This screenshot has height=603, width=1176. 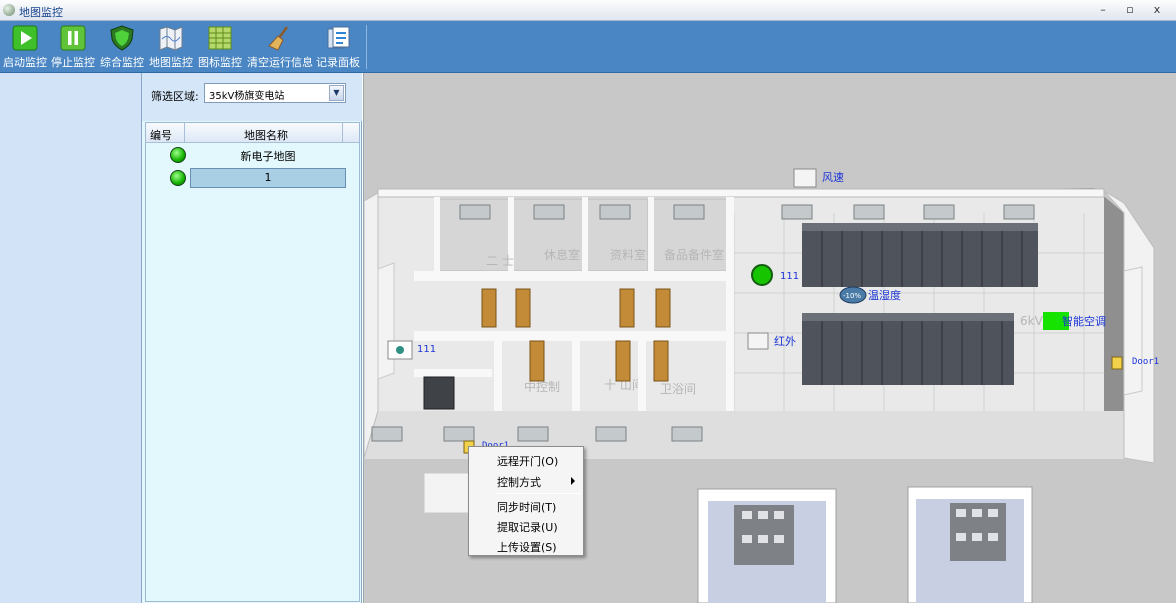 What do you see at coordinates (9, 10) in the screenshot?
I see `app-icon` at bounding box center [9, 10].